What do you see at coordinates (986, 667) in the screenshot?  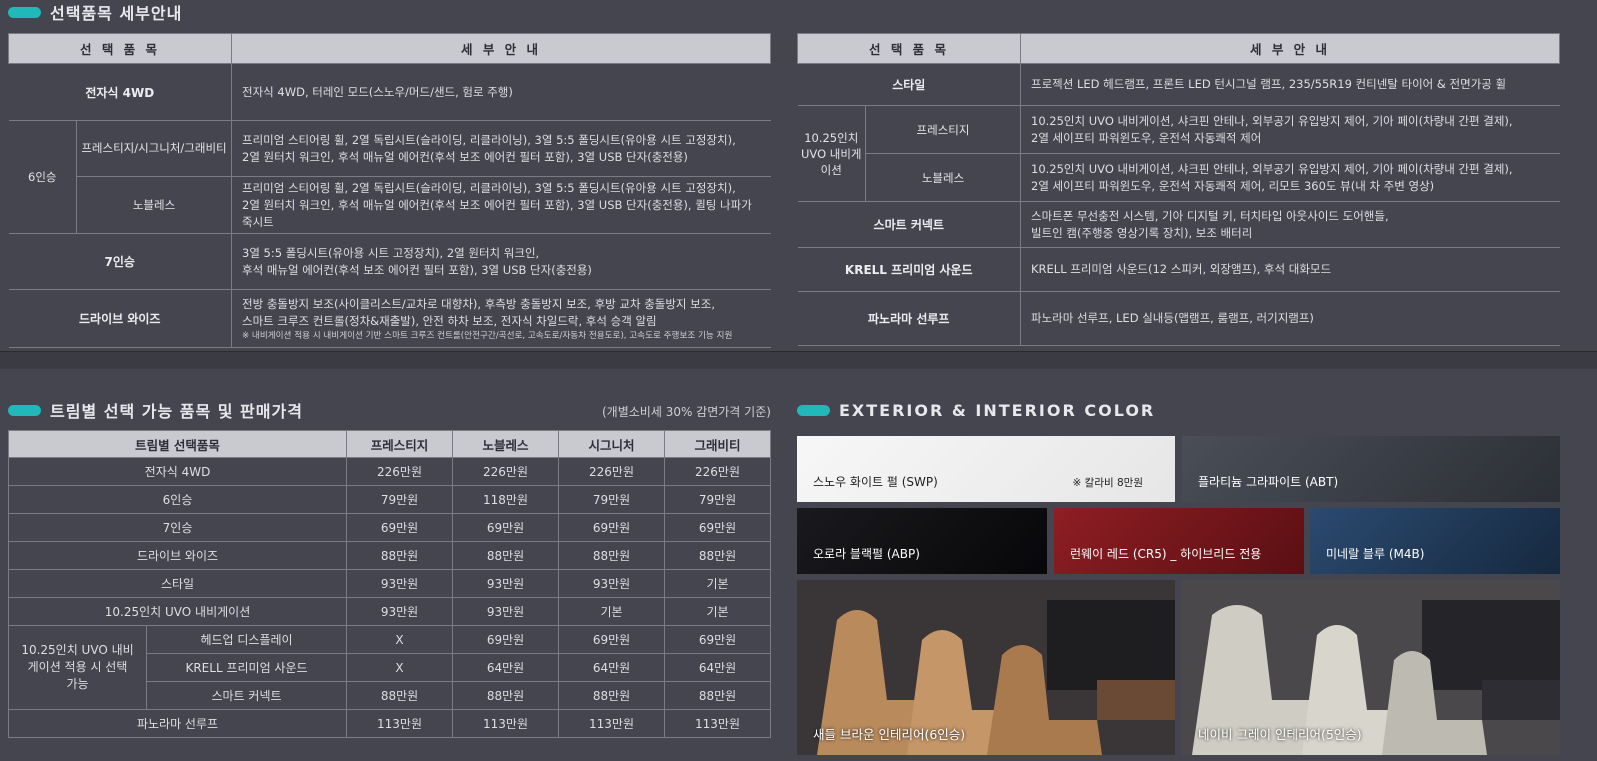 I see `interior-photo-saddle-brown: 새들 브라운 인테리어(6인승)` at bounding box center [986, 667].